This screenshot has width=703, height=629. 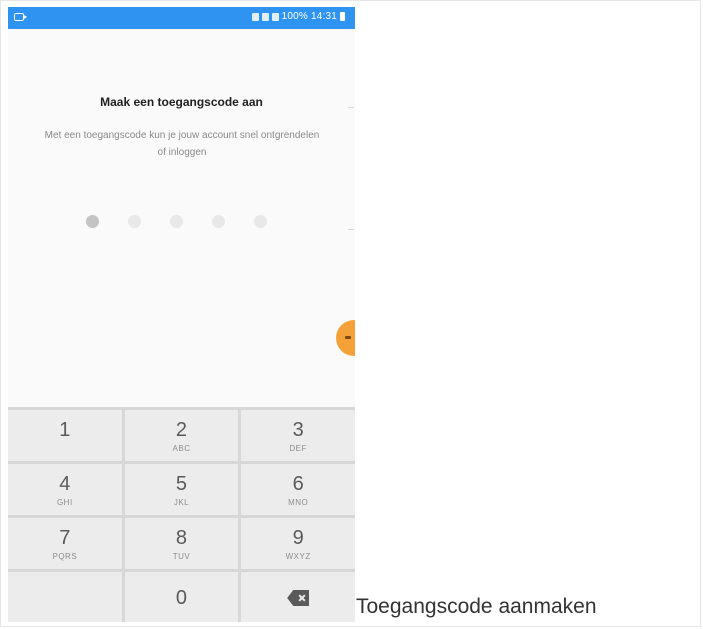 What do you see at coordinates (65, 537) in the screenshot?
I see `key-digit: 7` at bounding box center [65, 537].